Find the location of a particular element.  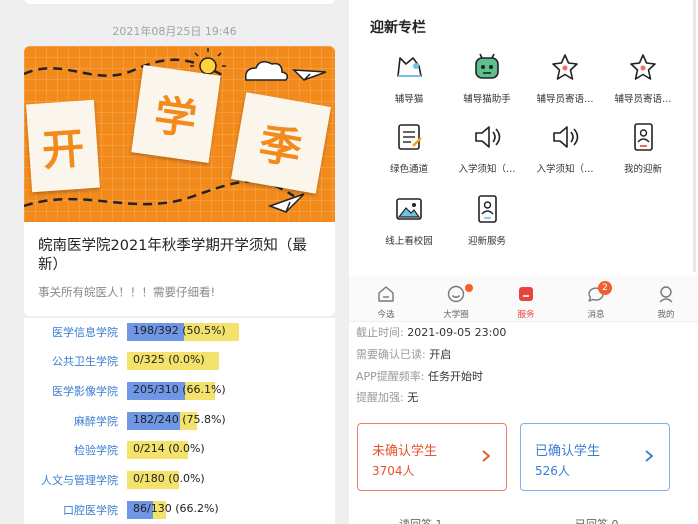

checklist-icon is located at coordinates (410, 137).